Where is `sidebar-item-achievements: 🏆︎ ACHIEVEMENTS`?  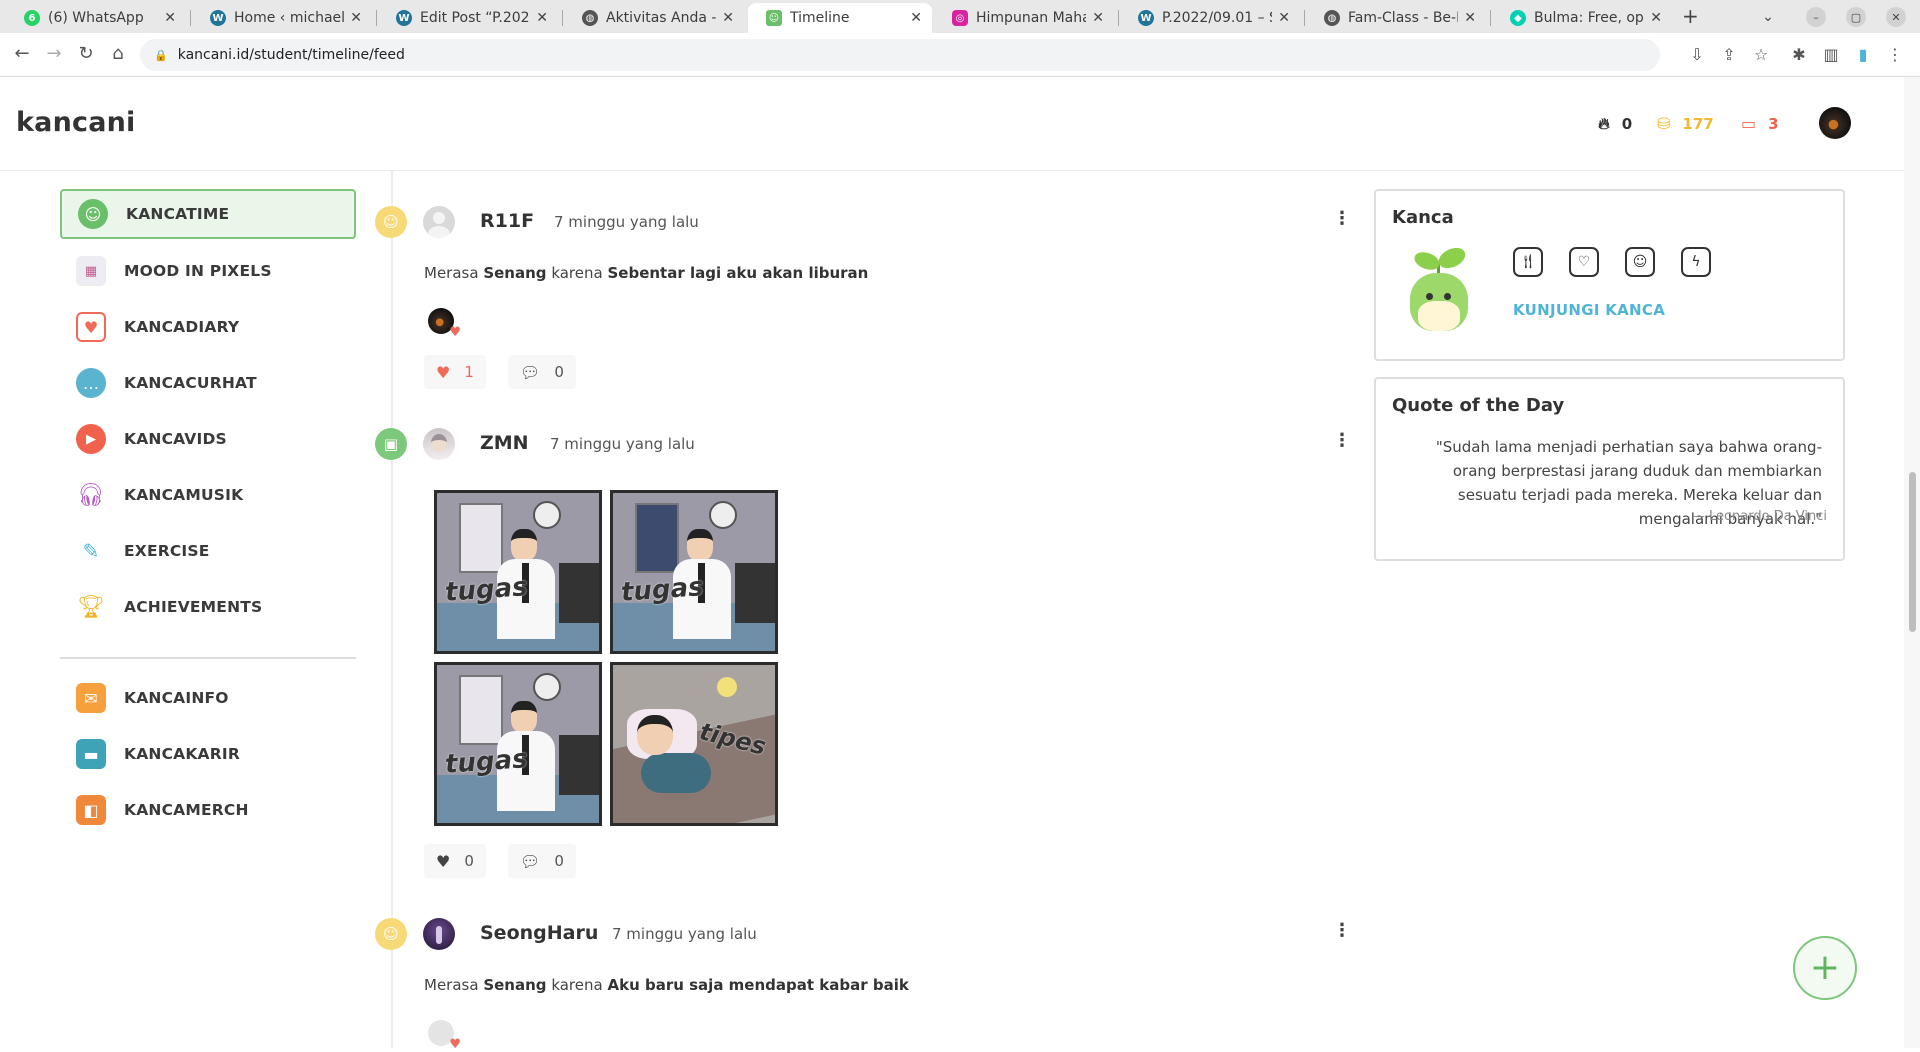
sidebar-item-achievements: 🏆︎ ACHIEVEMENTS is located at coordinates (208, 607).